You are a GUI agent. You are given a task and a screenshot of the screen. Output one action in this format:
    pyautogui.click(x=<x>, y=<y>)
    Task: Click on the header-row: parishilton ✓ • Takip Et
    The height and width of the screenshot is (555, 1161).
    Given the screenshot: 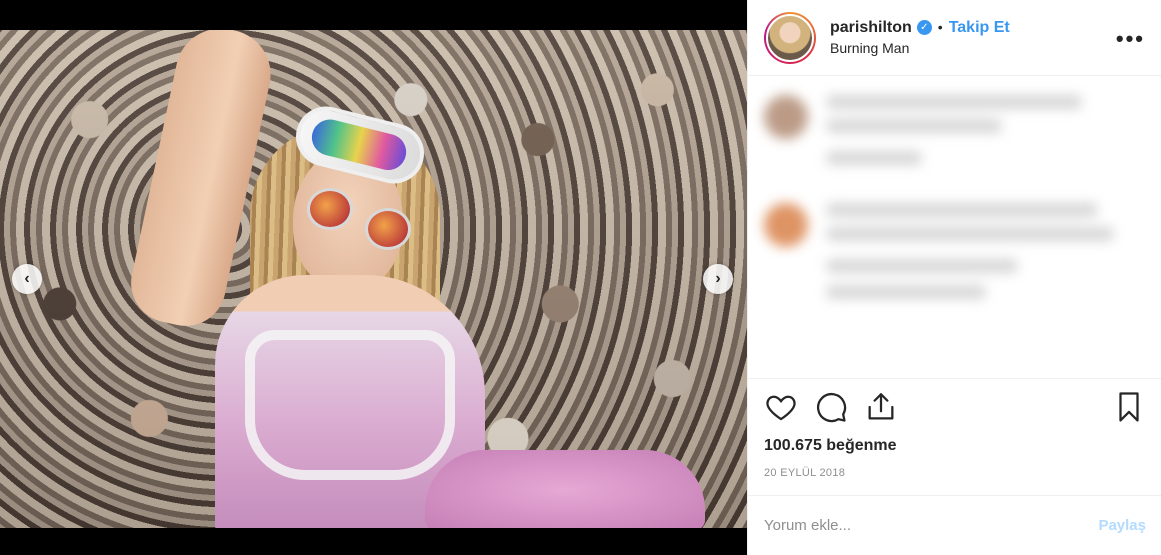 What is the action you would take?
    pyautogui.click(x=920, y=28)
    